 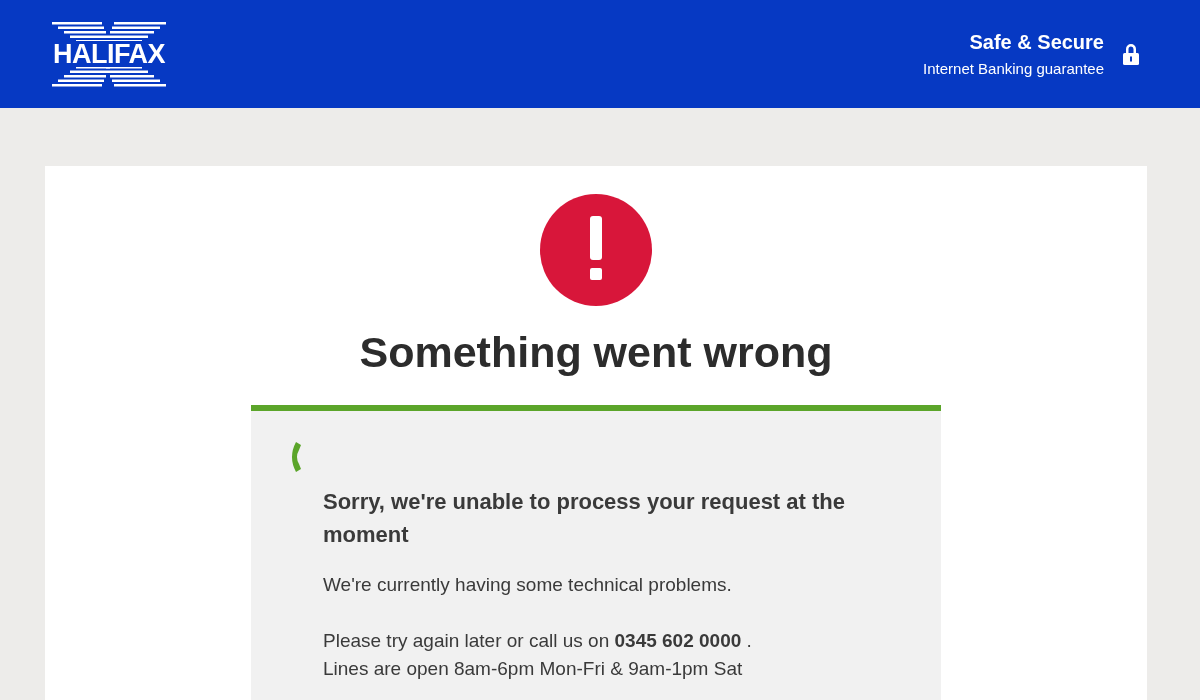 I want to click on message-text: Please try again later or call us on 0345 602 0000 ., so click(x=538, y=641).